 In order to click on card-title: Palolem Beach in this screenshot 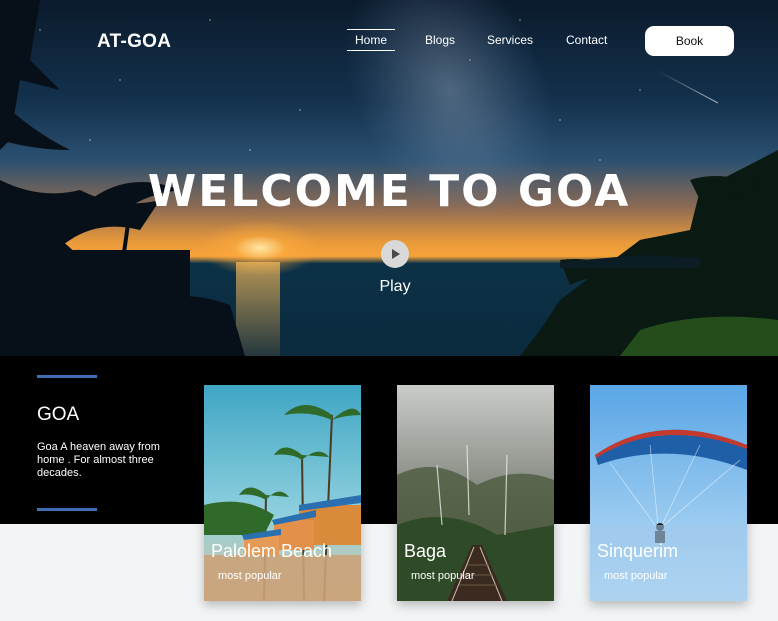, I will do `click(272, 551)`.